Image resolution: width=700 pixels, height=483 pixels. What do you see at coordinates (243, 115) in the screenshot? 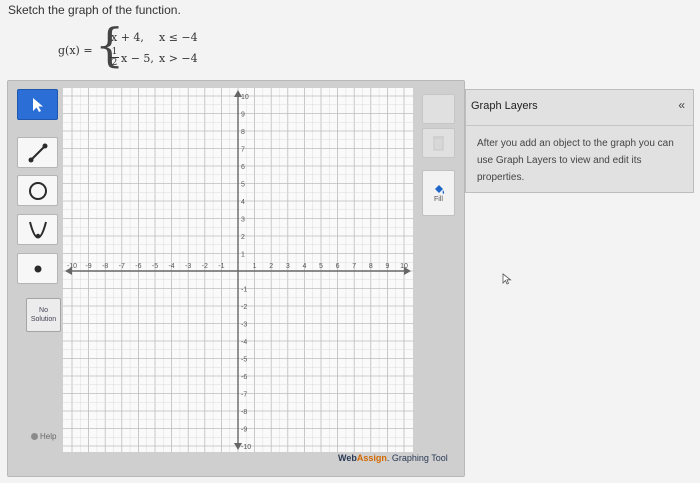
I see `y-tick-label: 9` at bounding box center [243, 115].